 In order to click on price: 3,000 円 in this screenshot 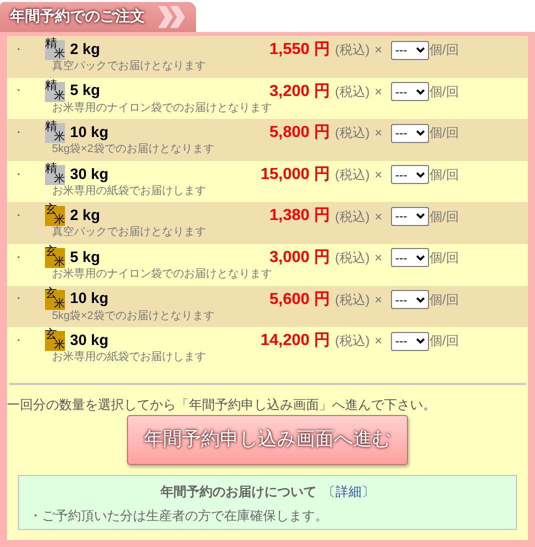, I will do `click(299, 258)`.